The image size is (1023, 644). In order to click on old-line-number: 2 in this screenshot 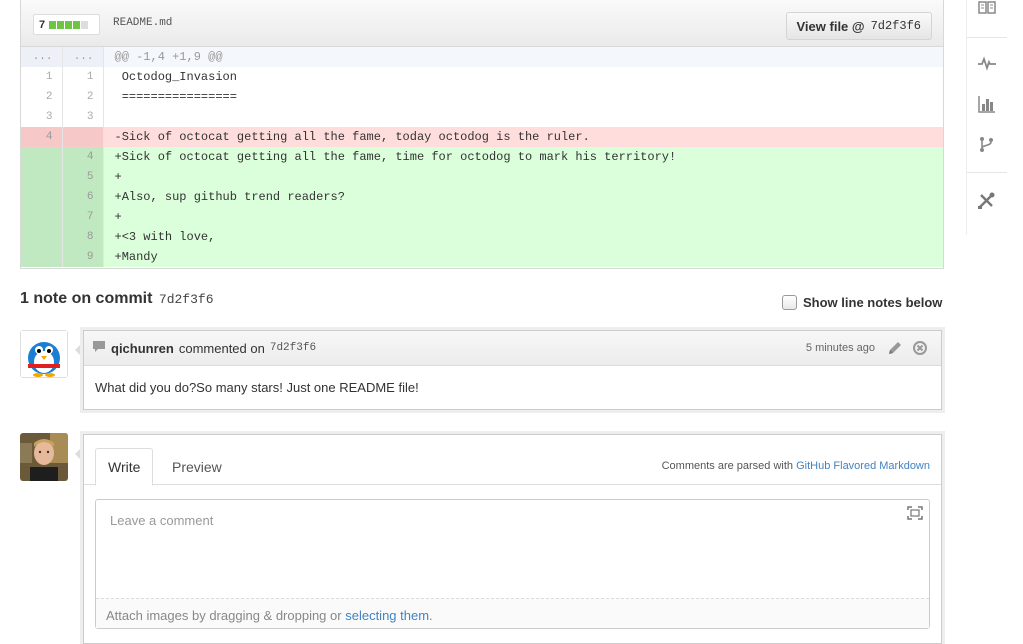, I will do `click(42, 97)`.